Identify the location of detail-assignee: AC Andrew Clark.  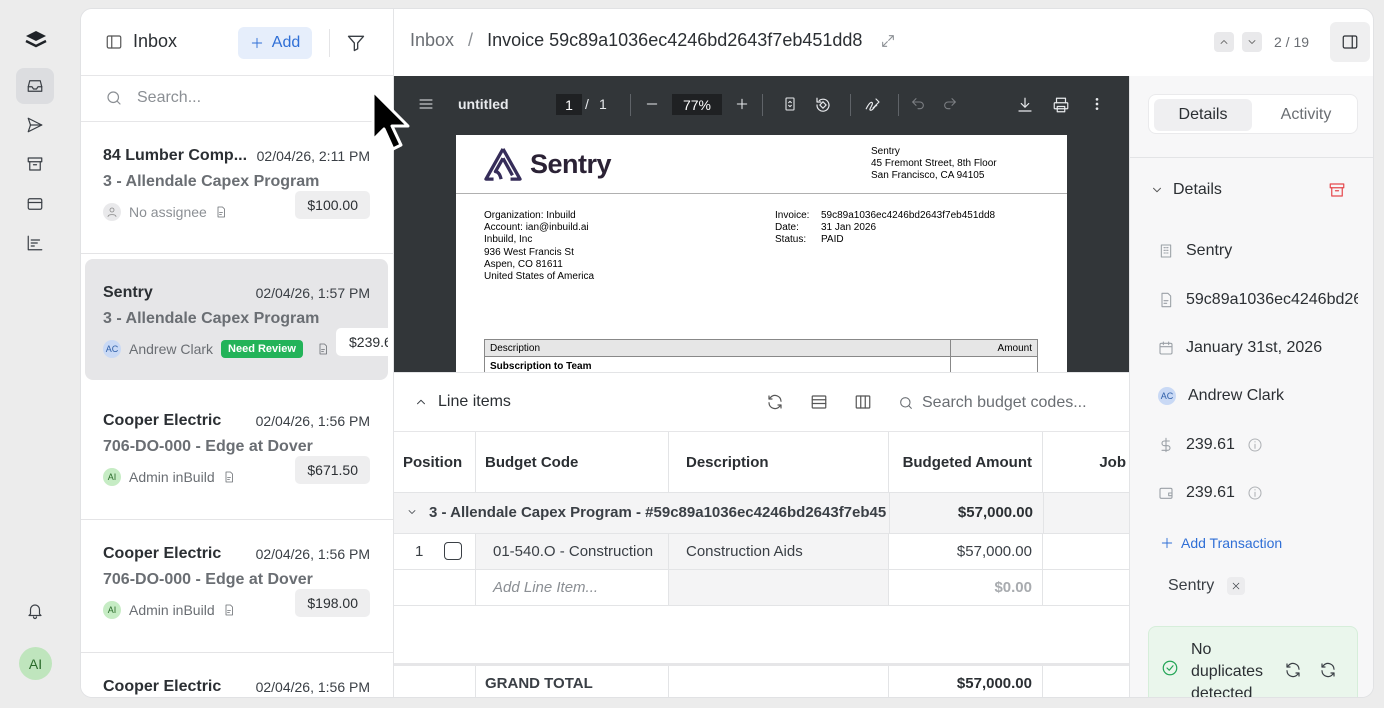
(1221, 396).